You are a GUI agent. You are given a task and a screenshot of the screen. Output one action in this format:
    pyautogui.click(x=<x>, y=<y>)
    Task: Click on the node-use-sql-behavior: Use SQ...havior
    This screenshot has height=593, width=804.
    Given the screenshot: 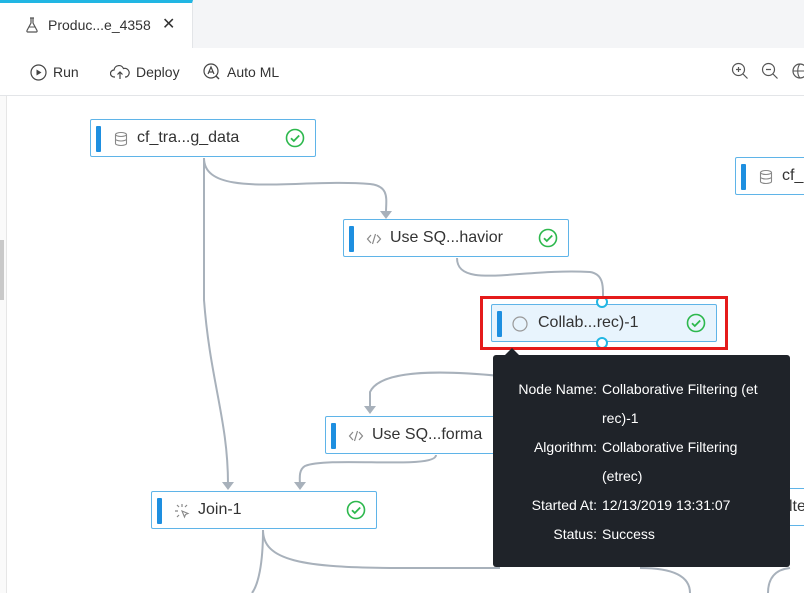 What is the action you would take?
    pyautogui.click(x=456, y=238)
    